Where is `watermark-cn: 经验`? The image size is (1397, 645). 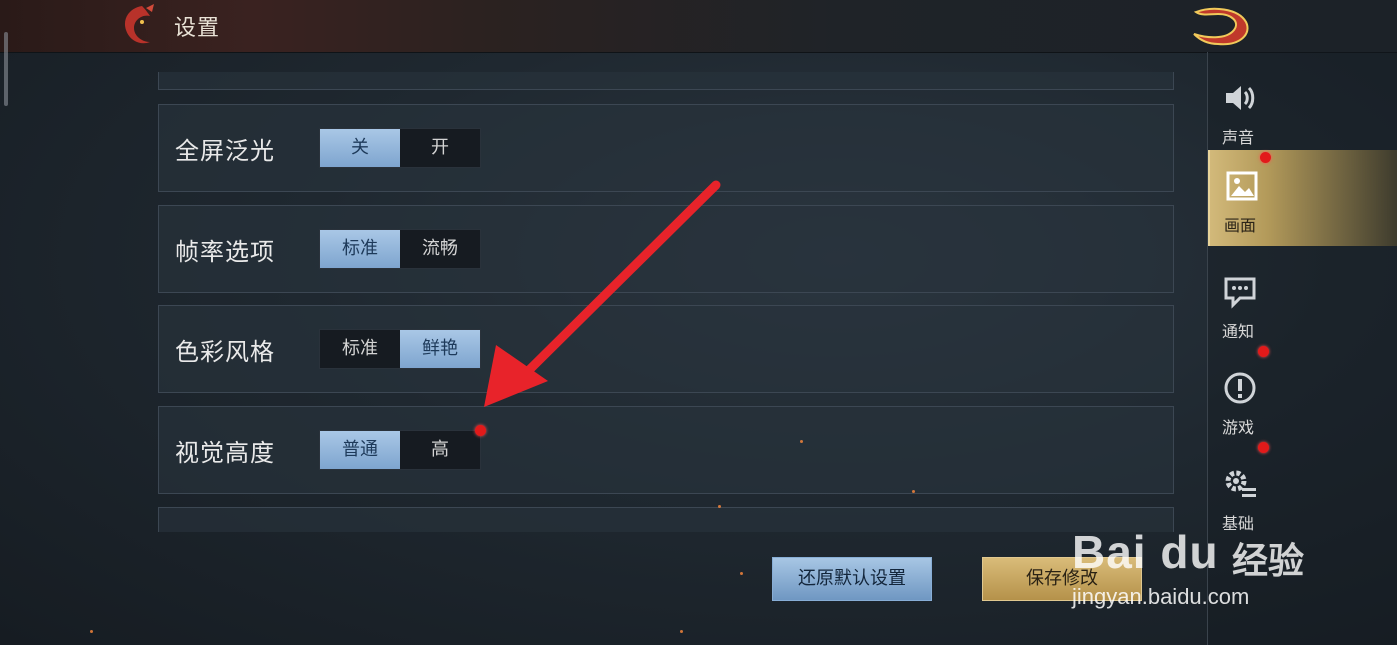 watermark-cn: 经验 is located at coordinates (1268, 561).